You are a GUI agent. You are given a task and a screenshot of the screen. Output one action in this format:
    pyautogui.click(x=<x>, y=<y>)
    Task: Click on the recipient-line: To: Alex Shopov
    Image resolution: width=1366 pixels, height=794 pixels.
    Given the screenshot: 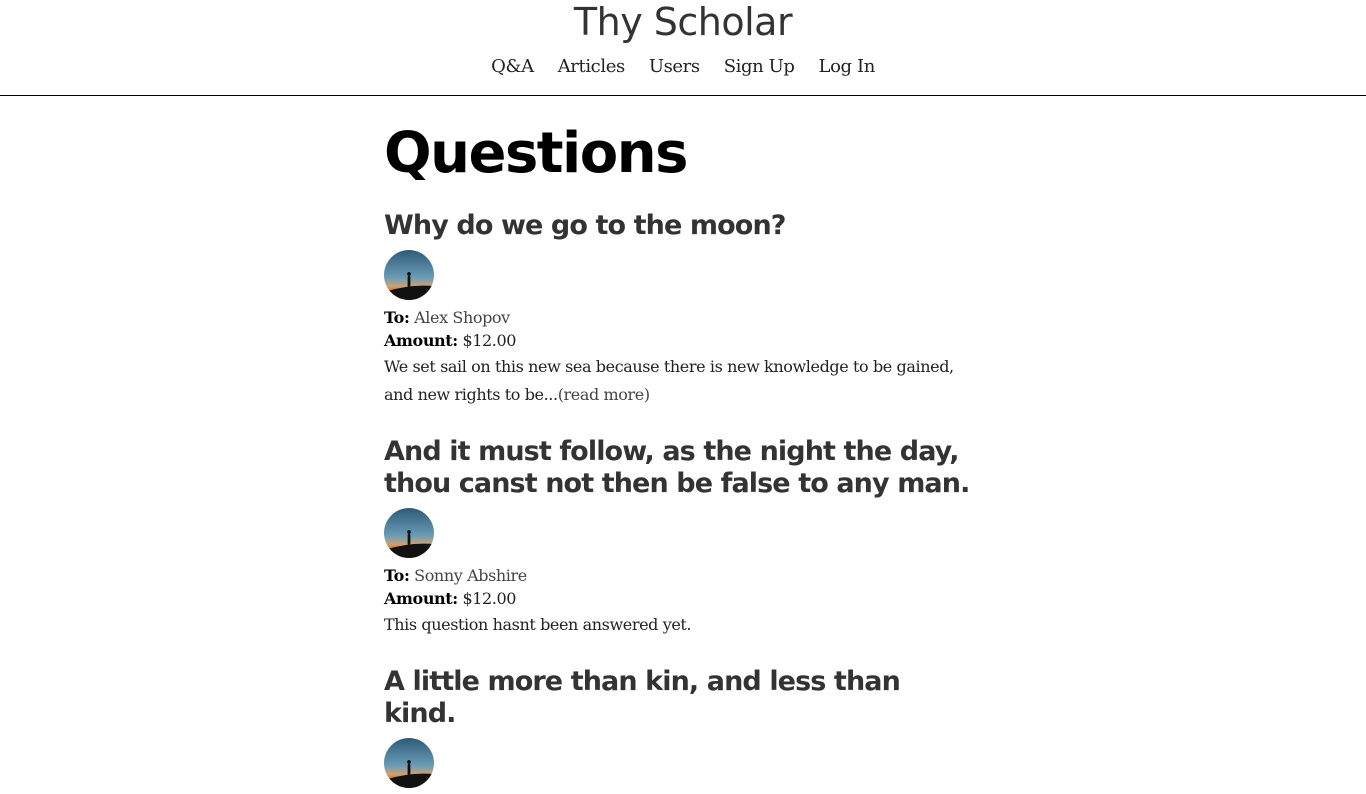 What is the action you would take?
    pyautogui.click(x=679, y=317)
    